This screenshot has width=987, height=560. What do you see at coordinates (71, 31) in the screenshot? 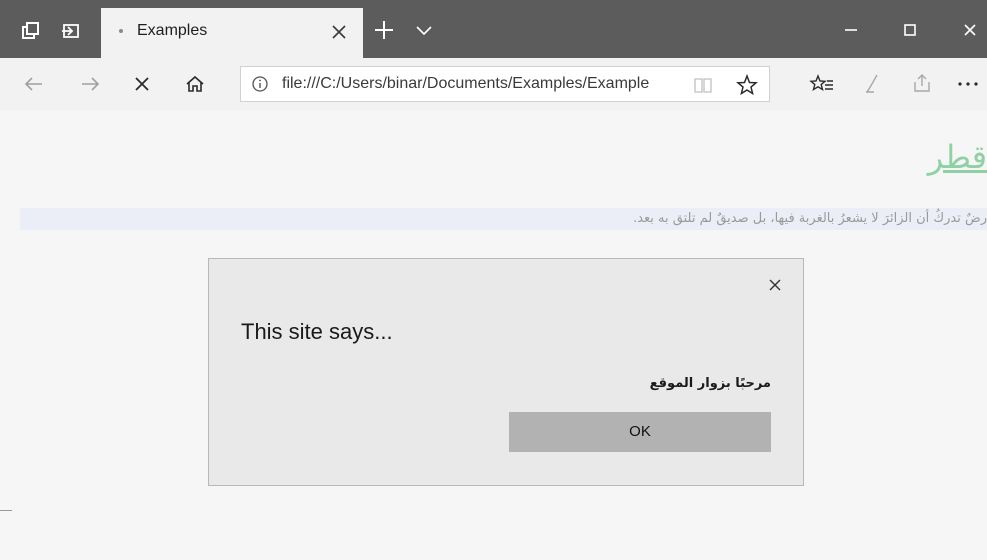
I see `set-aside-tabs-icon` at bounding box center [71, 31].